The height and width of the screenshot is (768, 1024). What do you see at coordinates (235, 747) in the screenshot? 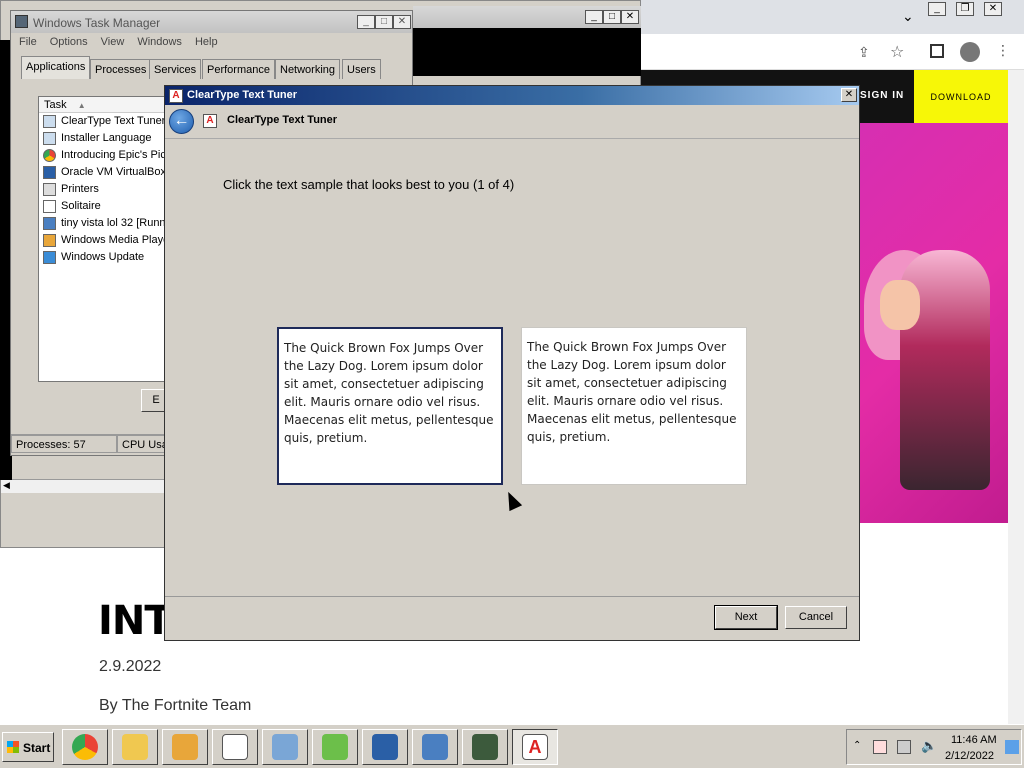
I see `taskbar-solitaire` at bounding box center [235, 747].